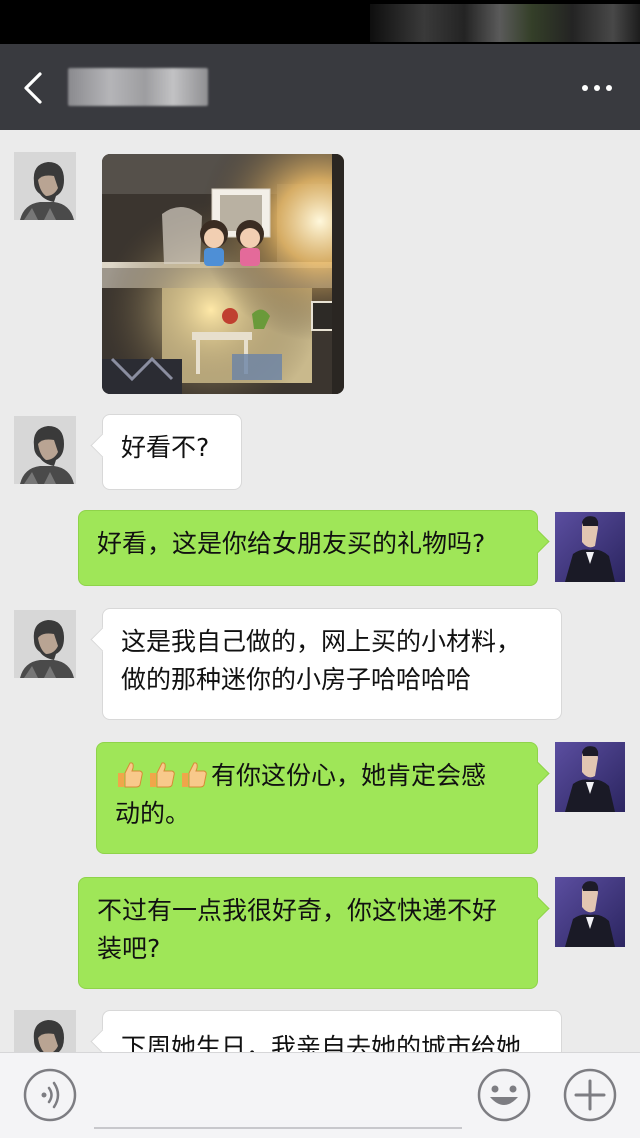 Image resolution: width=640 pixels, height=1138 pixels. I want to click on emoji-icon, so click(504, 1095).